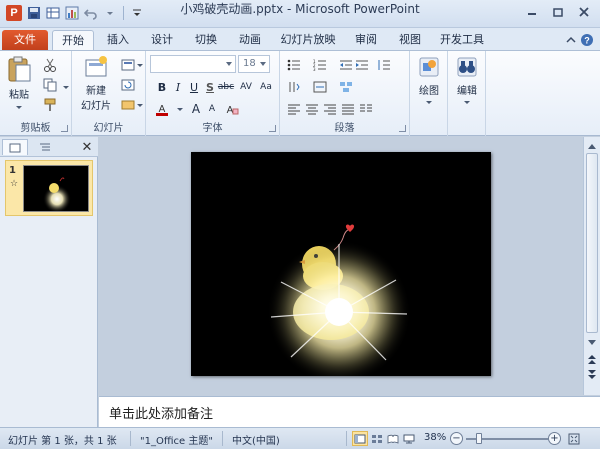 This screenshot has width=600, height=449. What do you see at coordinates (384, 65) in the screenshot?
I see `line-spacing-icon` at bounding box center [384, 65].